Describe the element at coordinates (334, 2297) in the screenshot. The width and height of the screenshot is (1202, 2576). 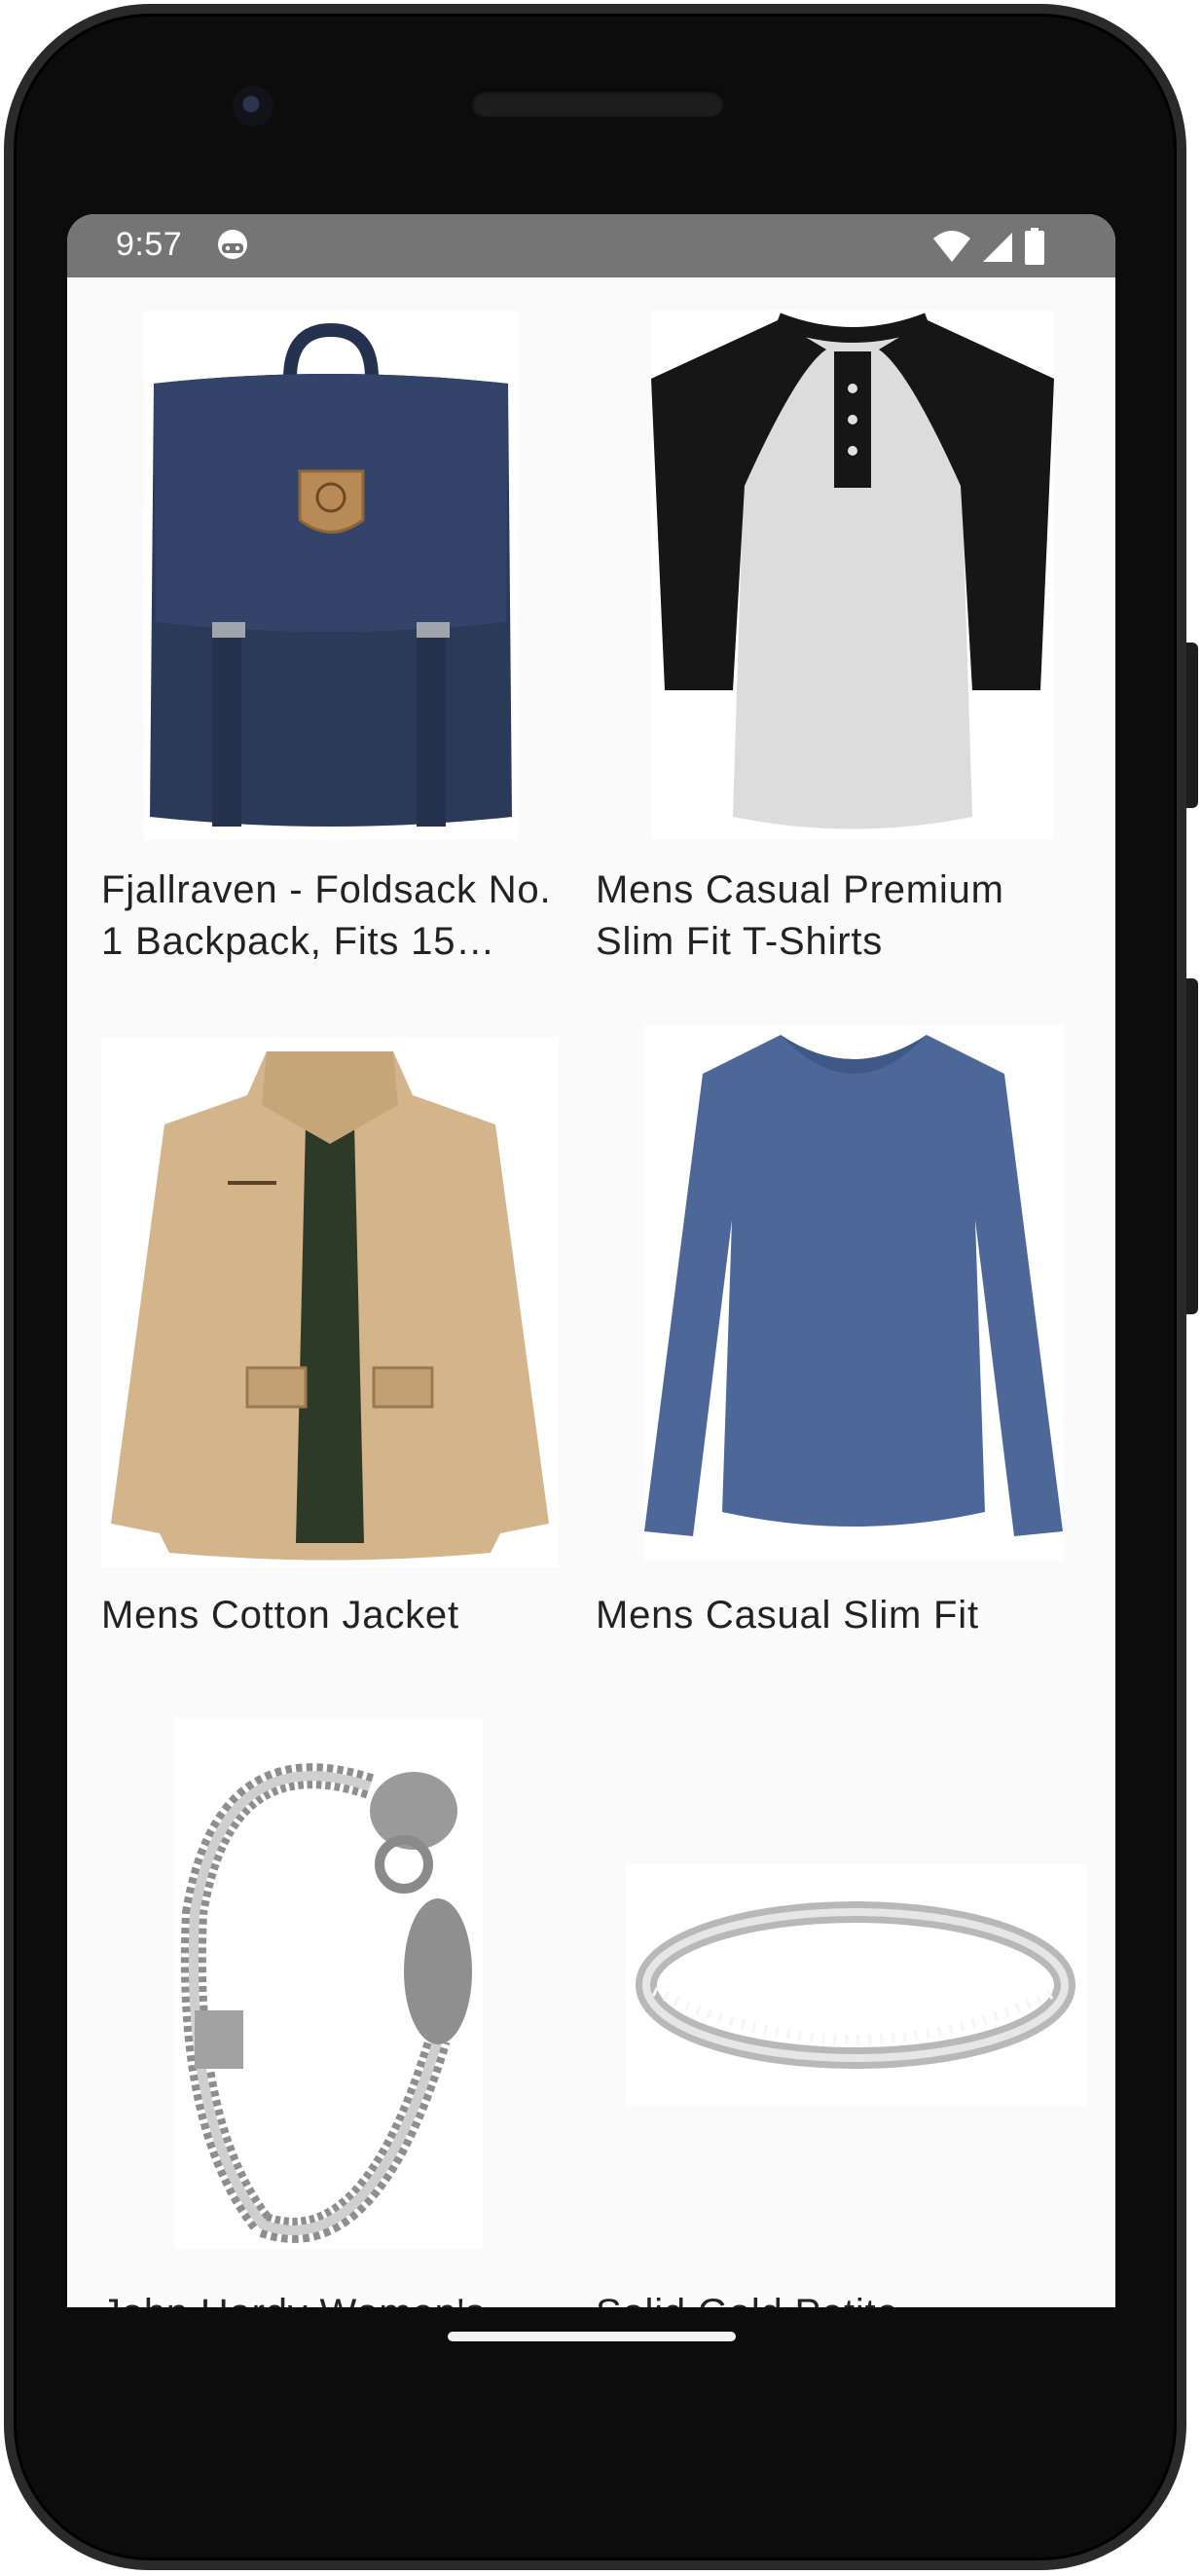
I see `product-title: John Hardy Women's` at that location.